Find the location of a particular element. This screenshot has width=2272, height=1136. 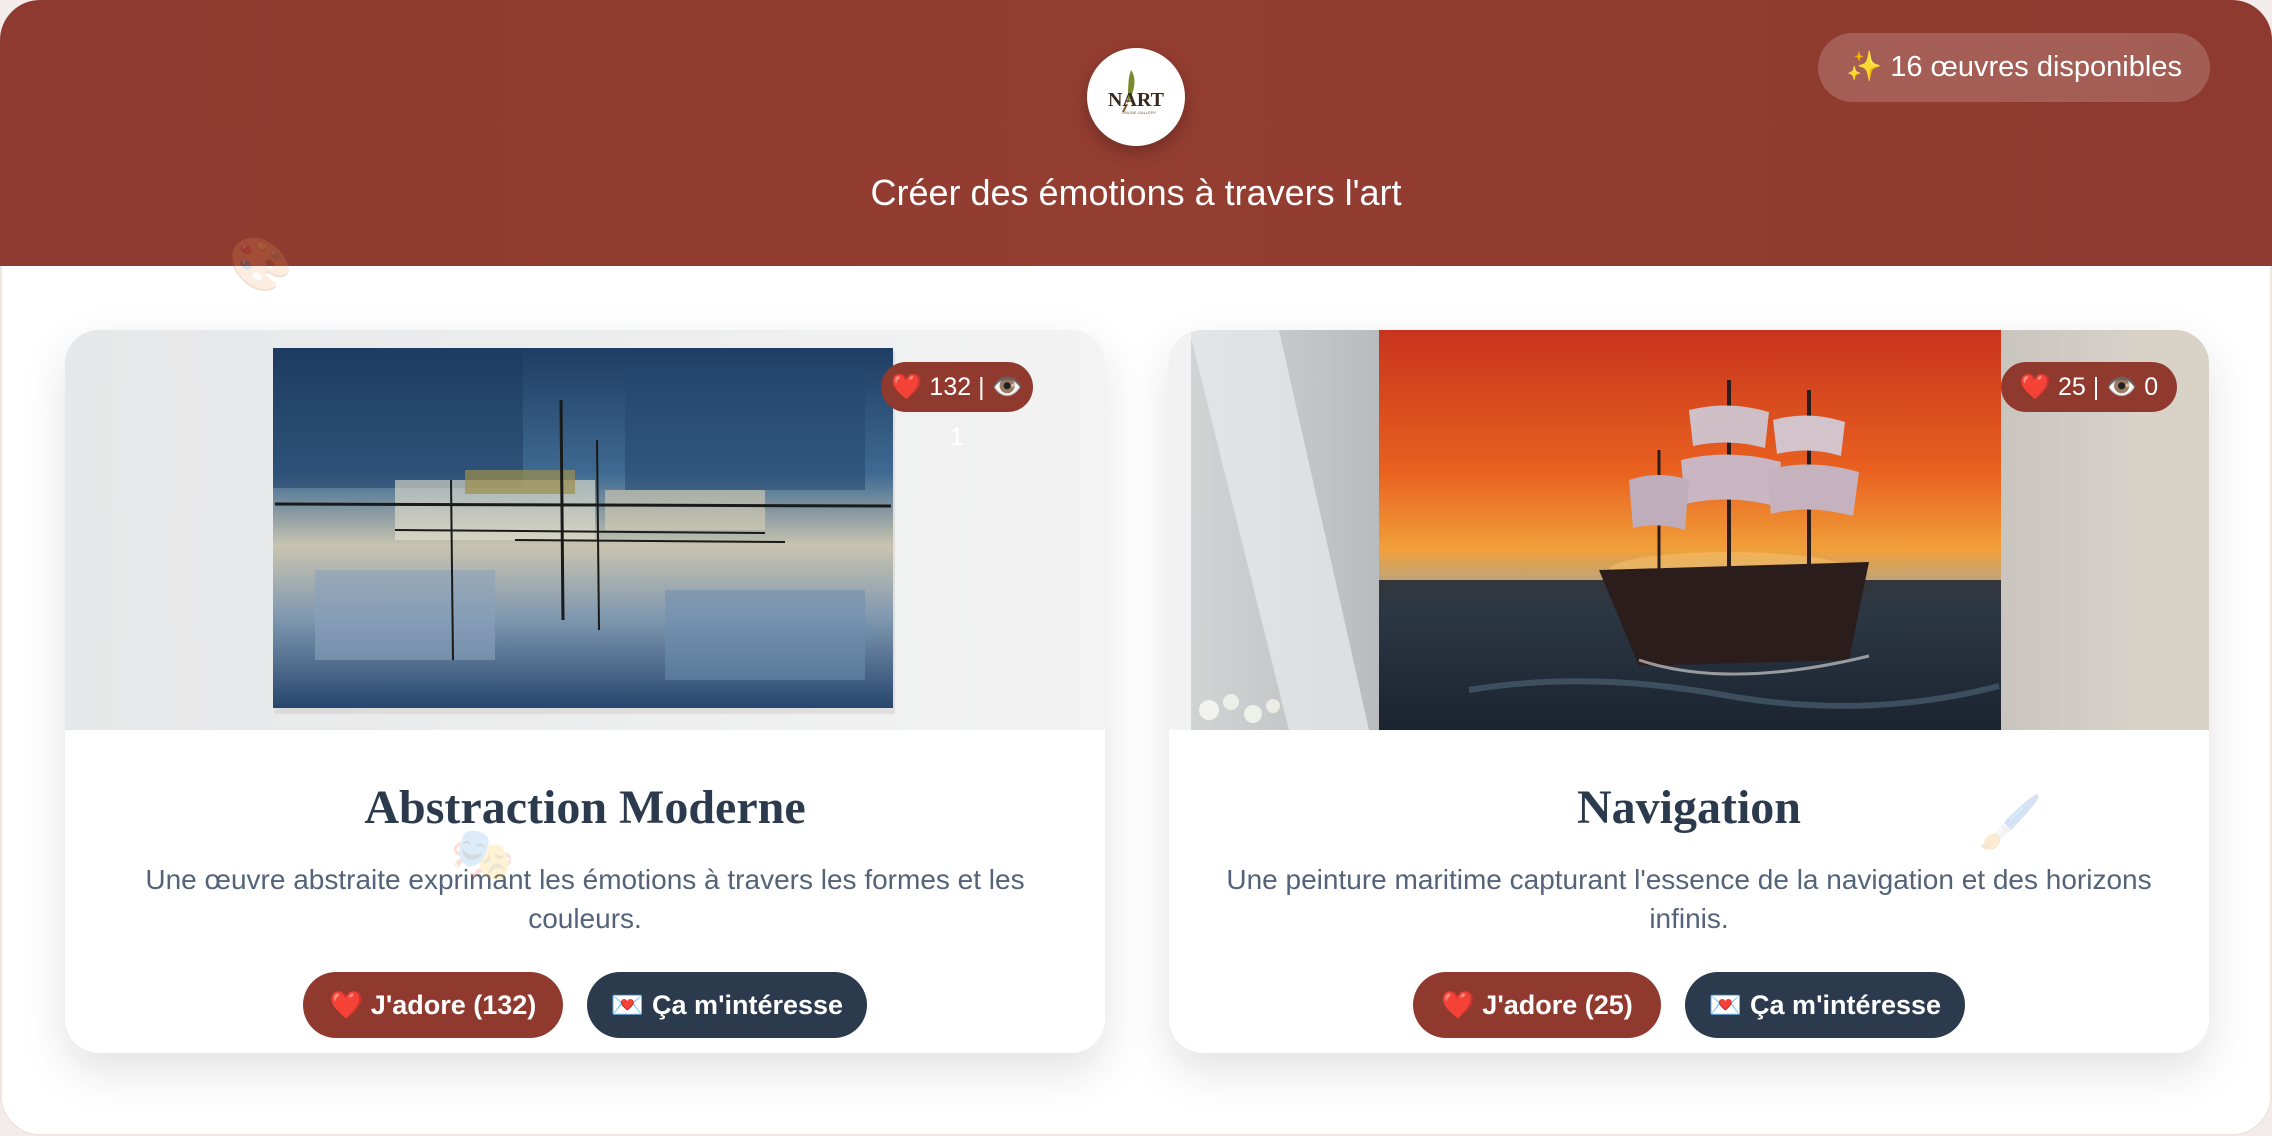

love-button: ❤️ J'adore (132) is located at coordinates (433, 1005).